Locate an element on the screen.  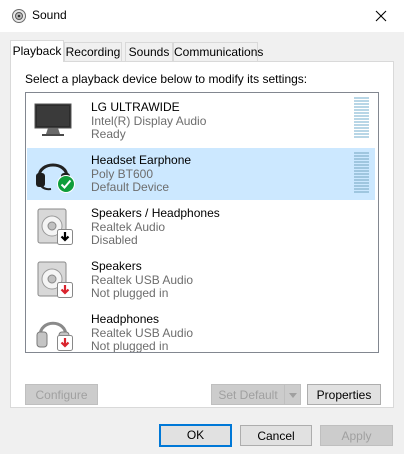
tab-communications: Communications is located at coordinates (218, 51).